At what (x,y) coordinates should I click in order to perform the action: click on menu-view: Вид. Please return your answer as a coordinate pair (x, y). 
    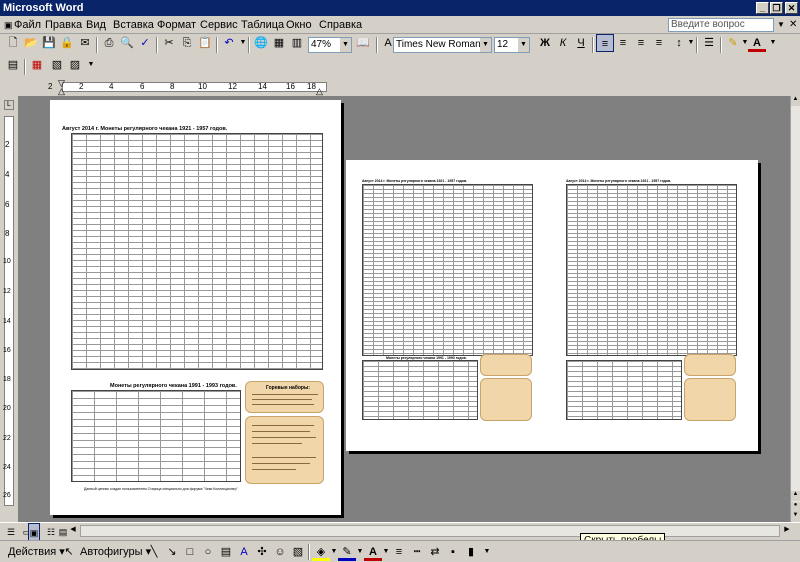
    Looking at the image, I should click on (96, 25).